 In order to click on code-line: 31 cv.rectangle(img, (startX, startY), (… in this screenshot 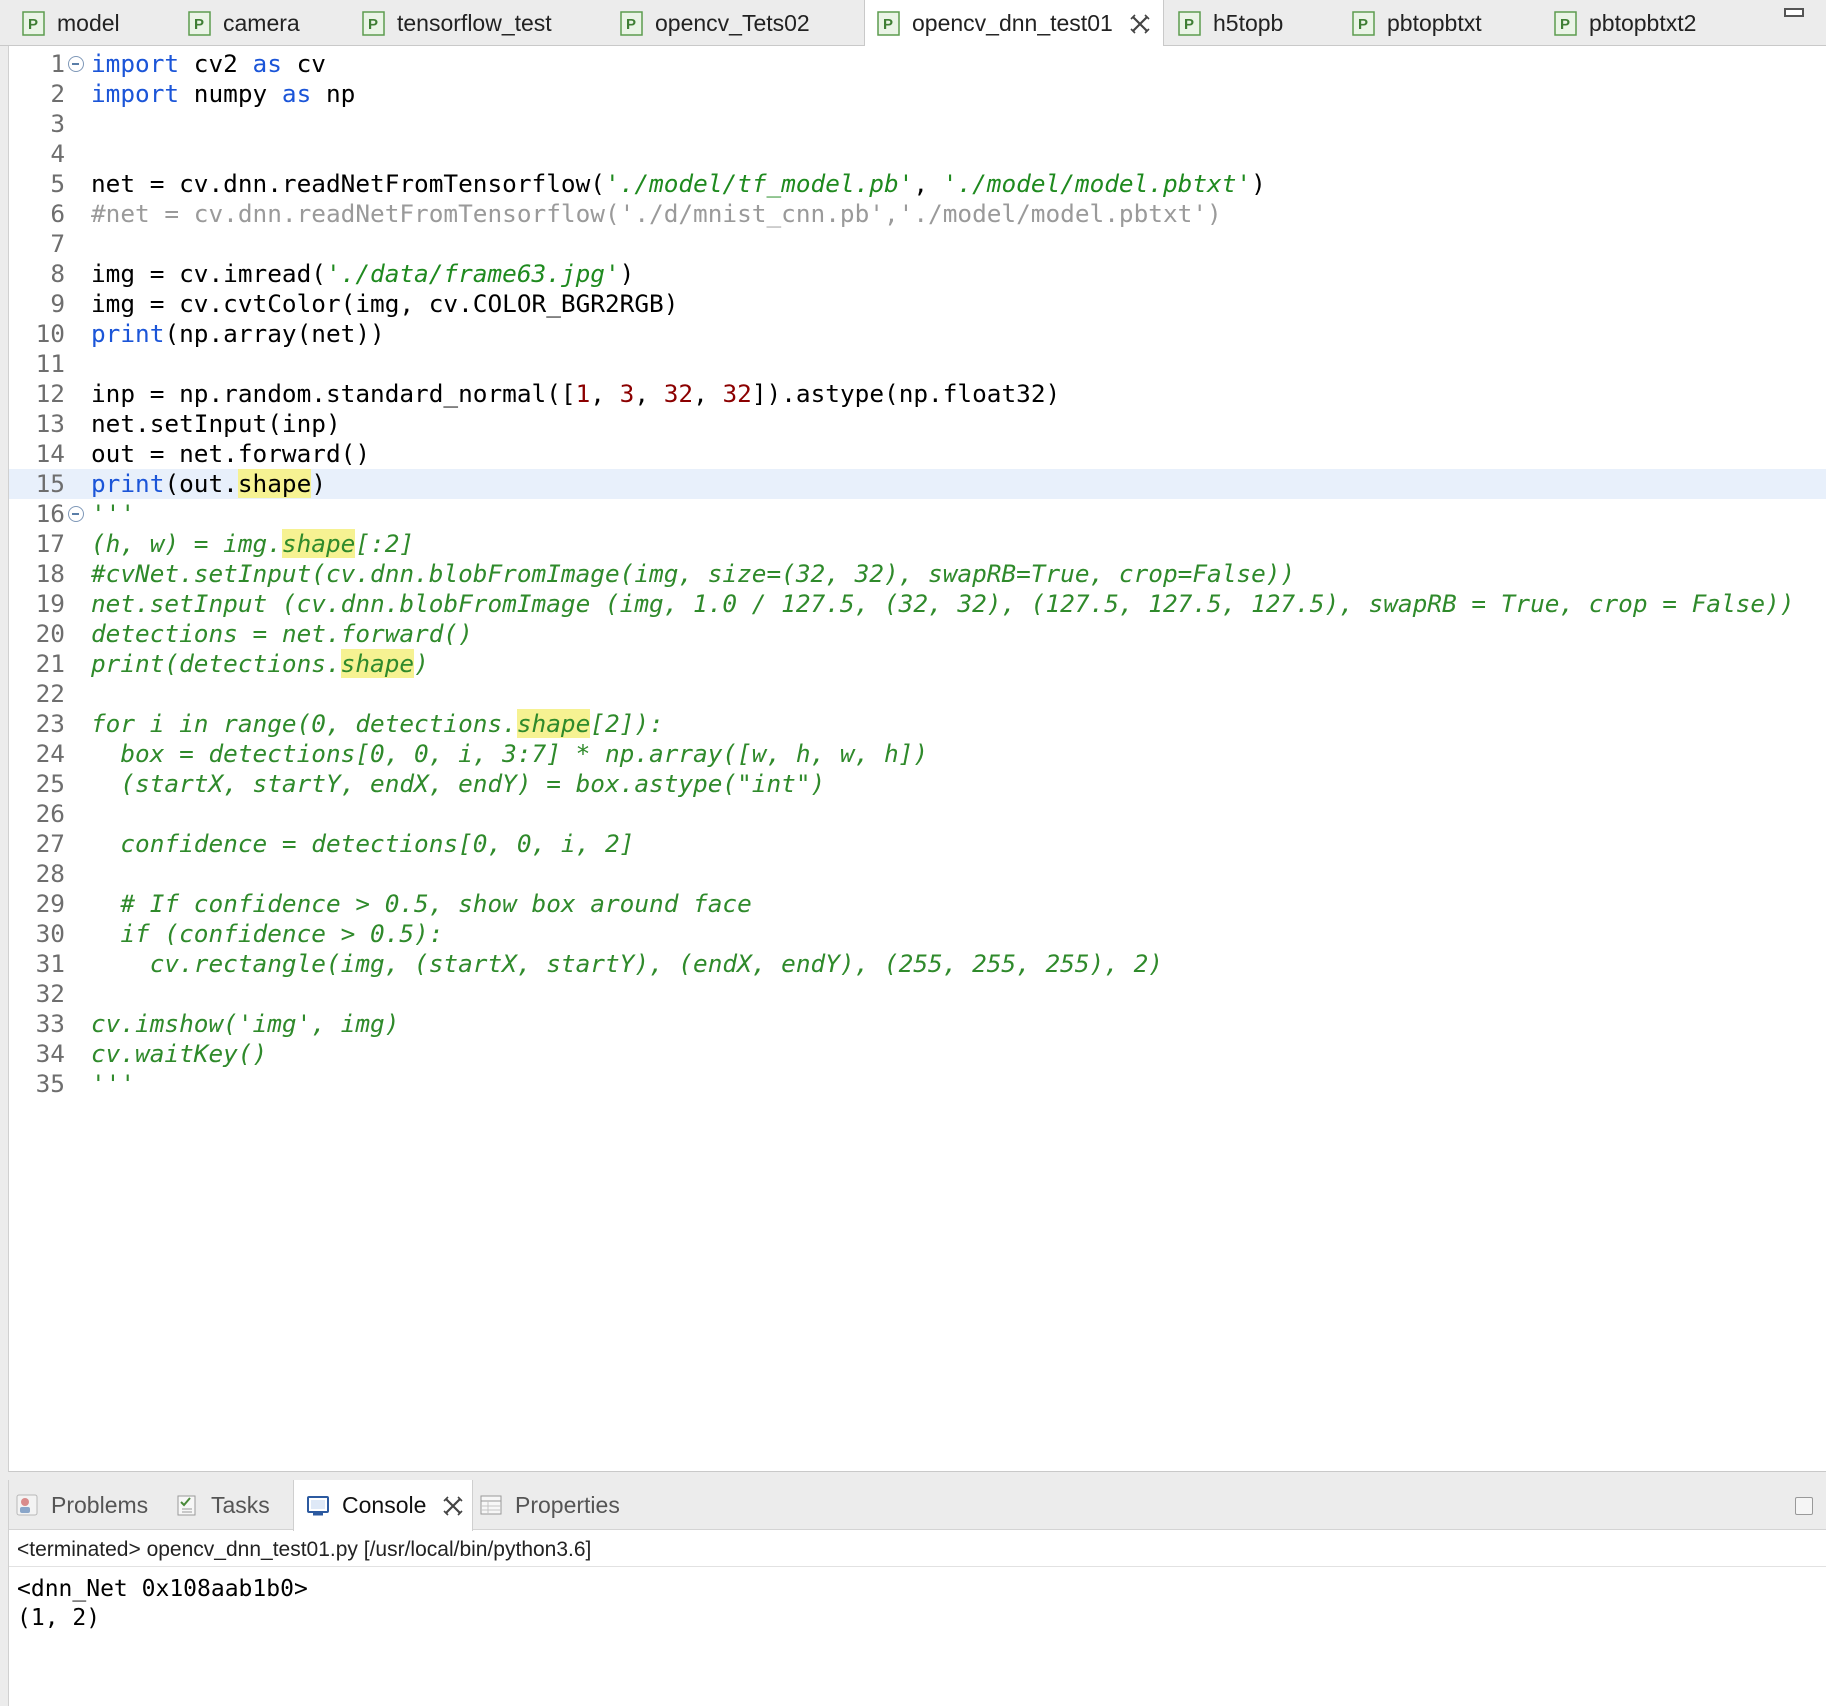, I will do `click(917, 964)`.